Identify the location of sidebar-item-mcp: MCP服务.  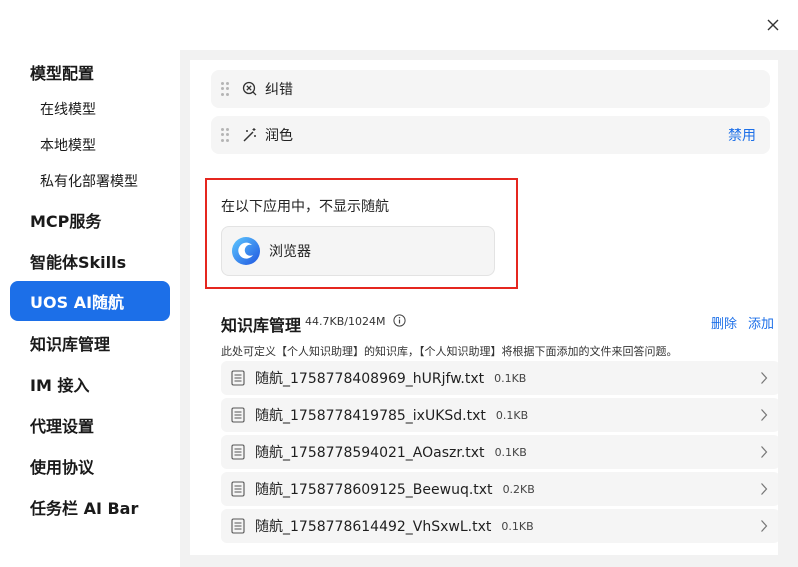
(90, 220).